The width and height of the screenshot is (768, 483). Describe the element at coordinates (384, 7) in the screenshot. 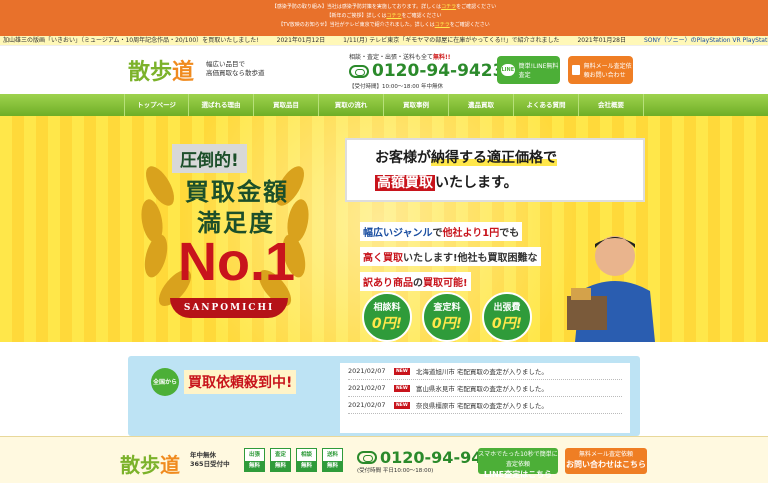

I see `alert-text: 当社は感染予防対策を実施しております。詳しくは` at that location.